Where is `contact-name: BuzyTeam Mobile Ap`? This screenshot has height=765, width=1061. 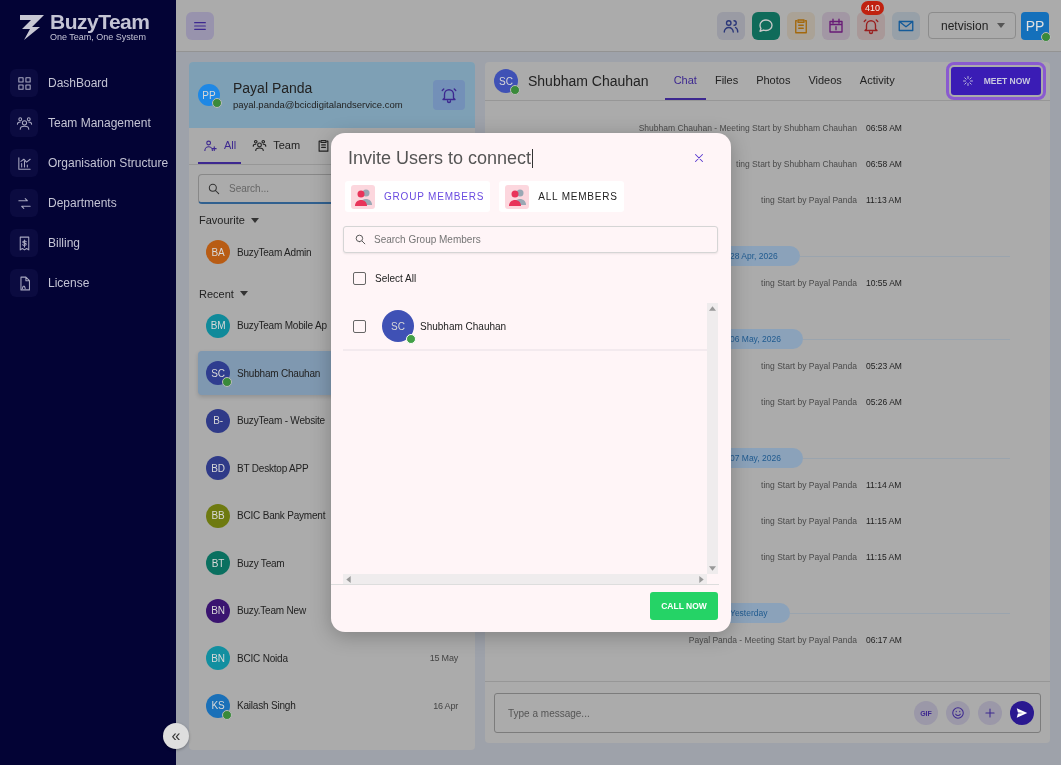
contact-name: BuzyTeam Mobile Ap is located at coordinates (282, 325).